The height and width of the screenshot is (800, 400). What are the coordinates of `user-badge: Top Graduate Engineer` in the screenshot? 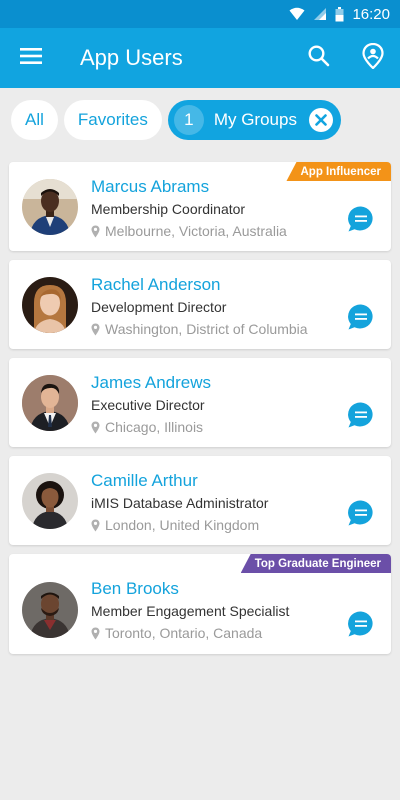 It's located at (315, 563).